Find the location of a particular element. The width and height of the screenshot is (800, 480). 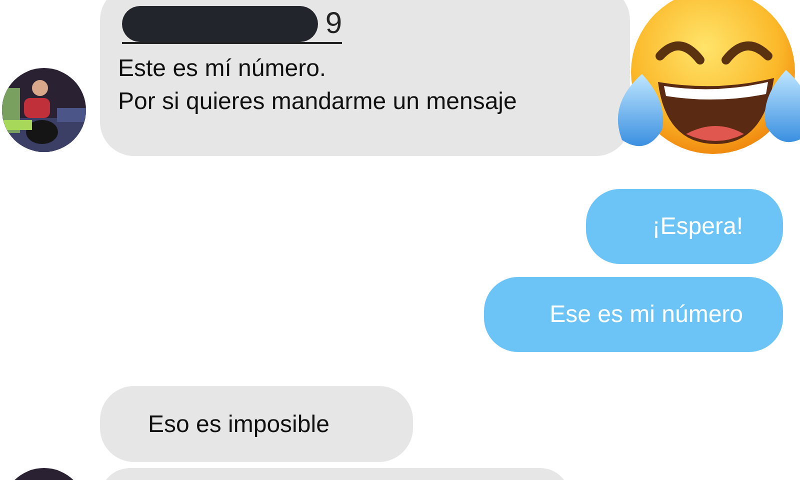

message-text: Ese es mi número is located at coordinates (646, 315).